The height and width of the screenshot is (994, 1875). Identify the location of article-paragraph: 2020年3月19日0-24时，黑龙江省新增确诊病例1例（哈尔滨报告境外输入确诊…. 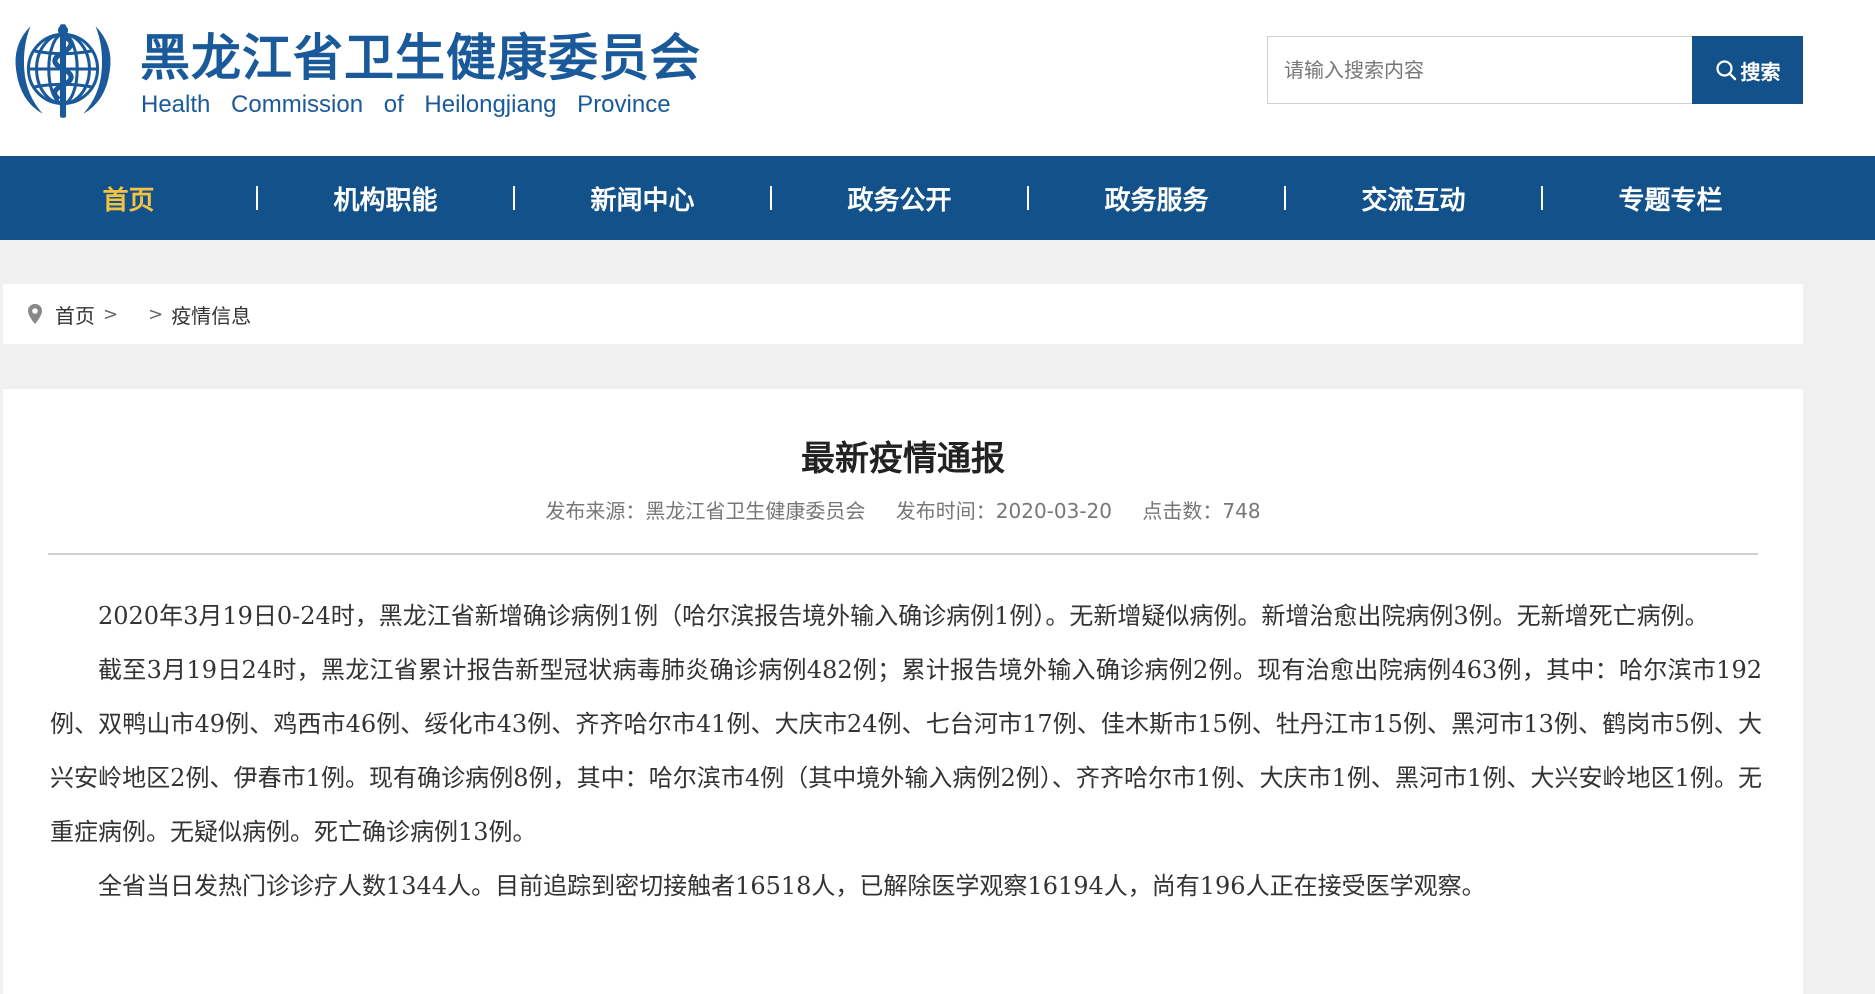
(903, 616).